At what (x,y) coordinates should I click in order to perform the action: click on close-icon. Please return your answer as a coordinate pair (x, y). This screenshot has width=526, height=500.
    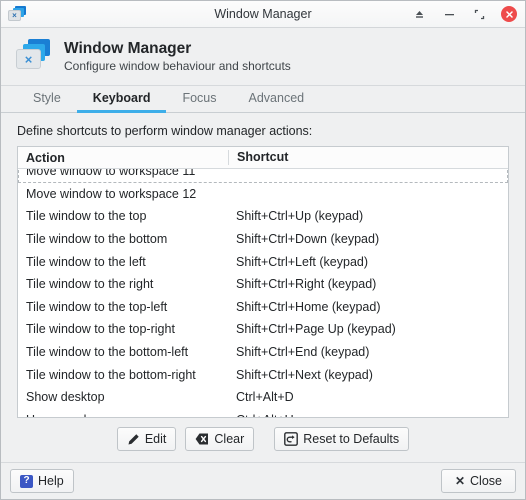
    Looking at the image, I should click on (509, 14).